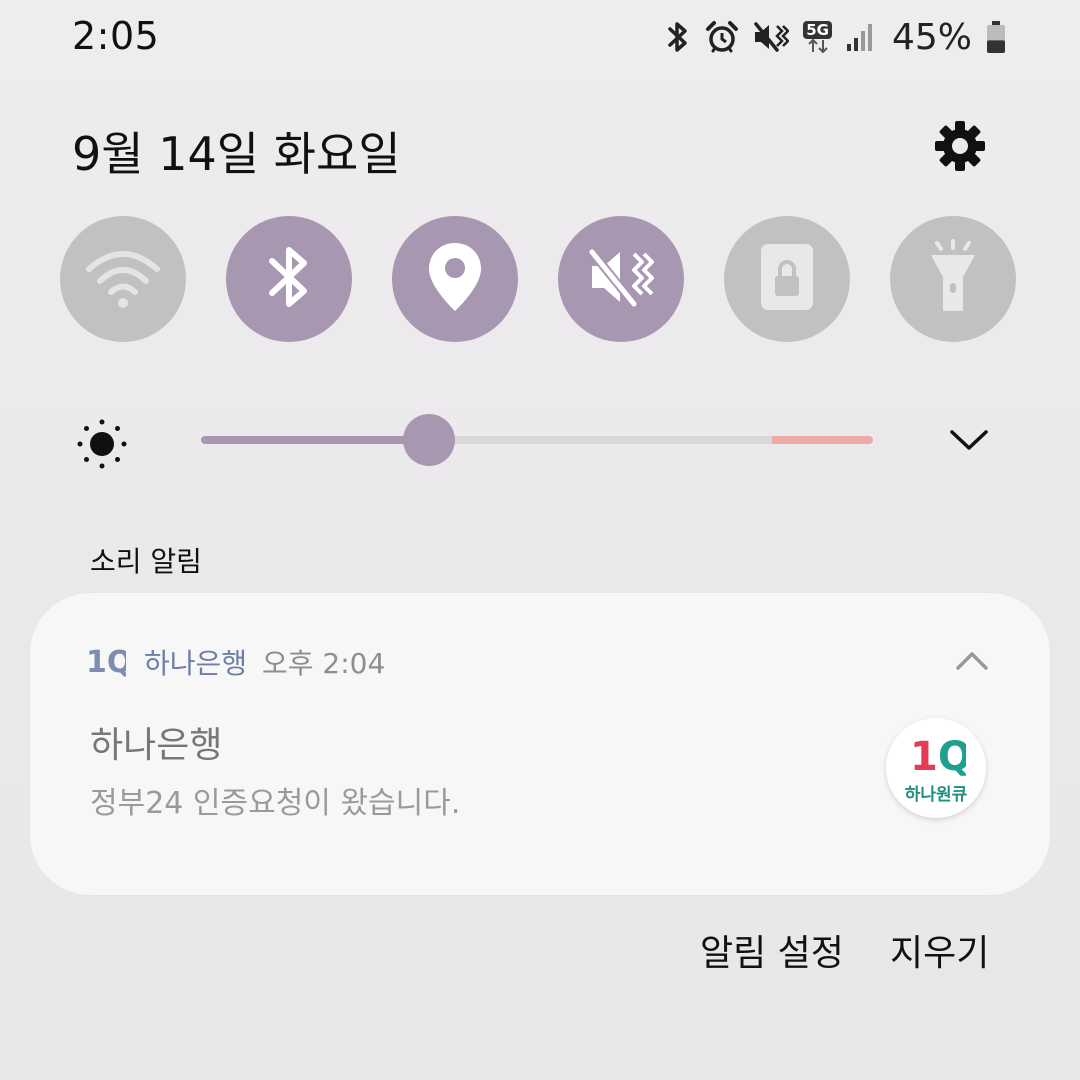 This screenshot has height=1080, width=1080. Describe the element at coordinates (275, 803) in the screenshot. I see `notification-body: 정부24 인증요청이 왔습니다.` at that location.